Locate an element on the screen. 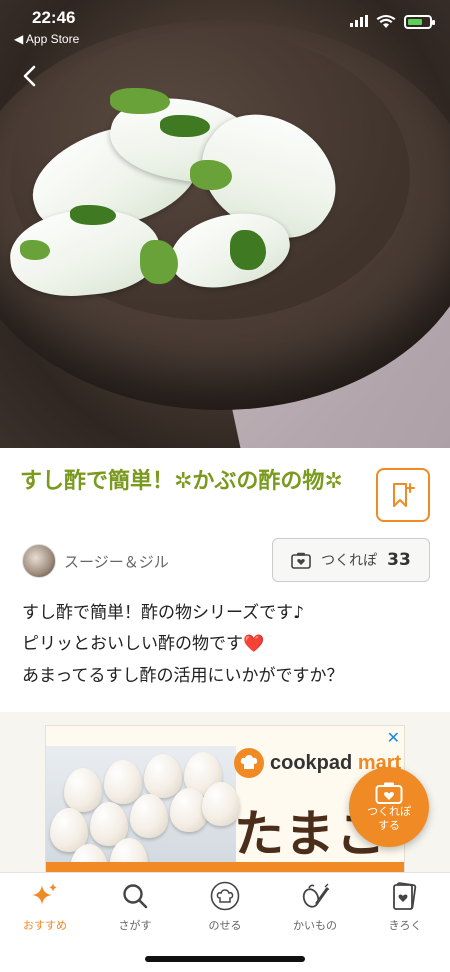 This screenshot has width=450, height=972. egg-tray-image is located at coordinates (143, 809).